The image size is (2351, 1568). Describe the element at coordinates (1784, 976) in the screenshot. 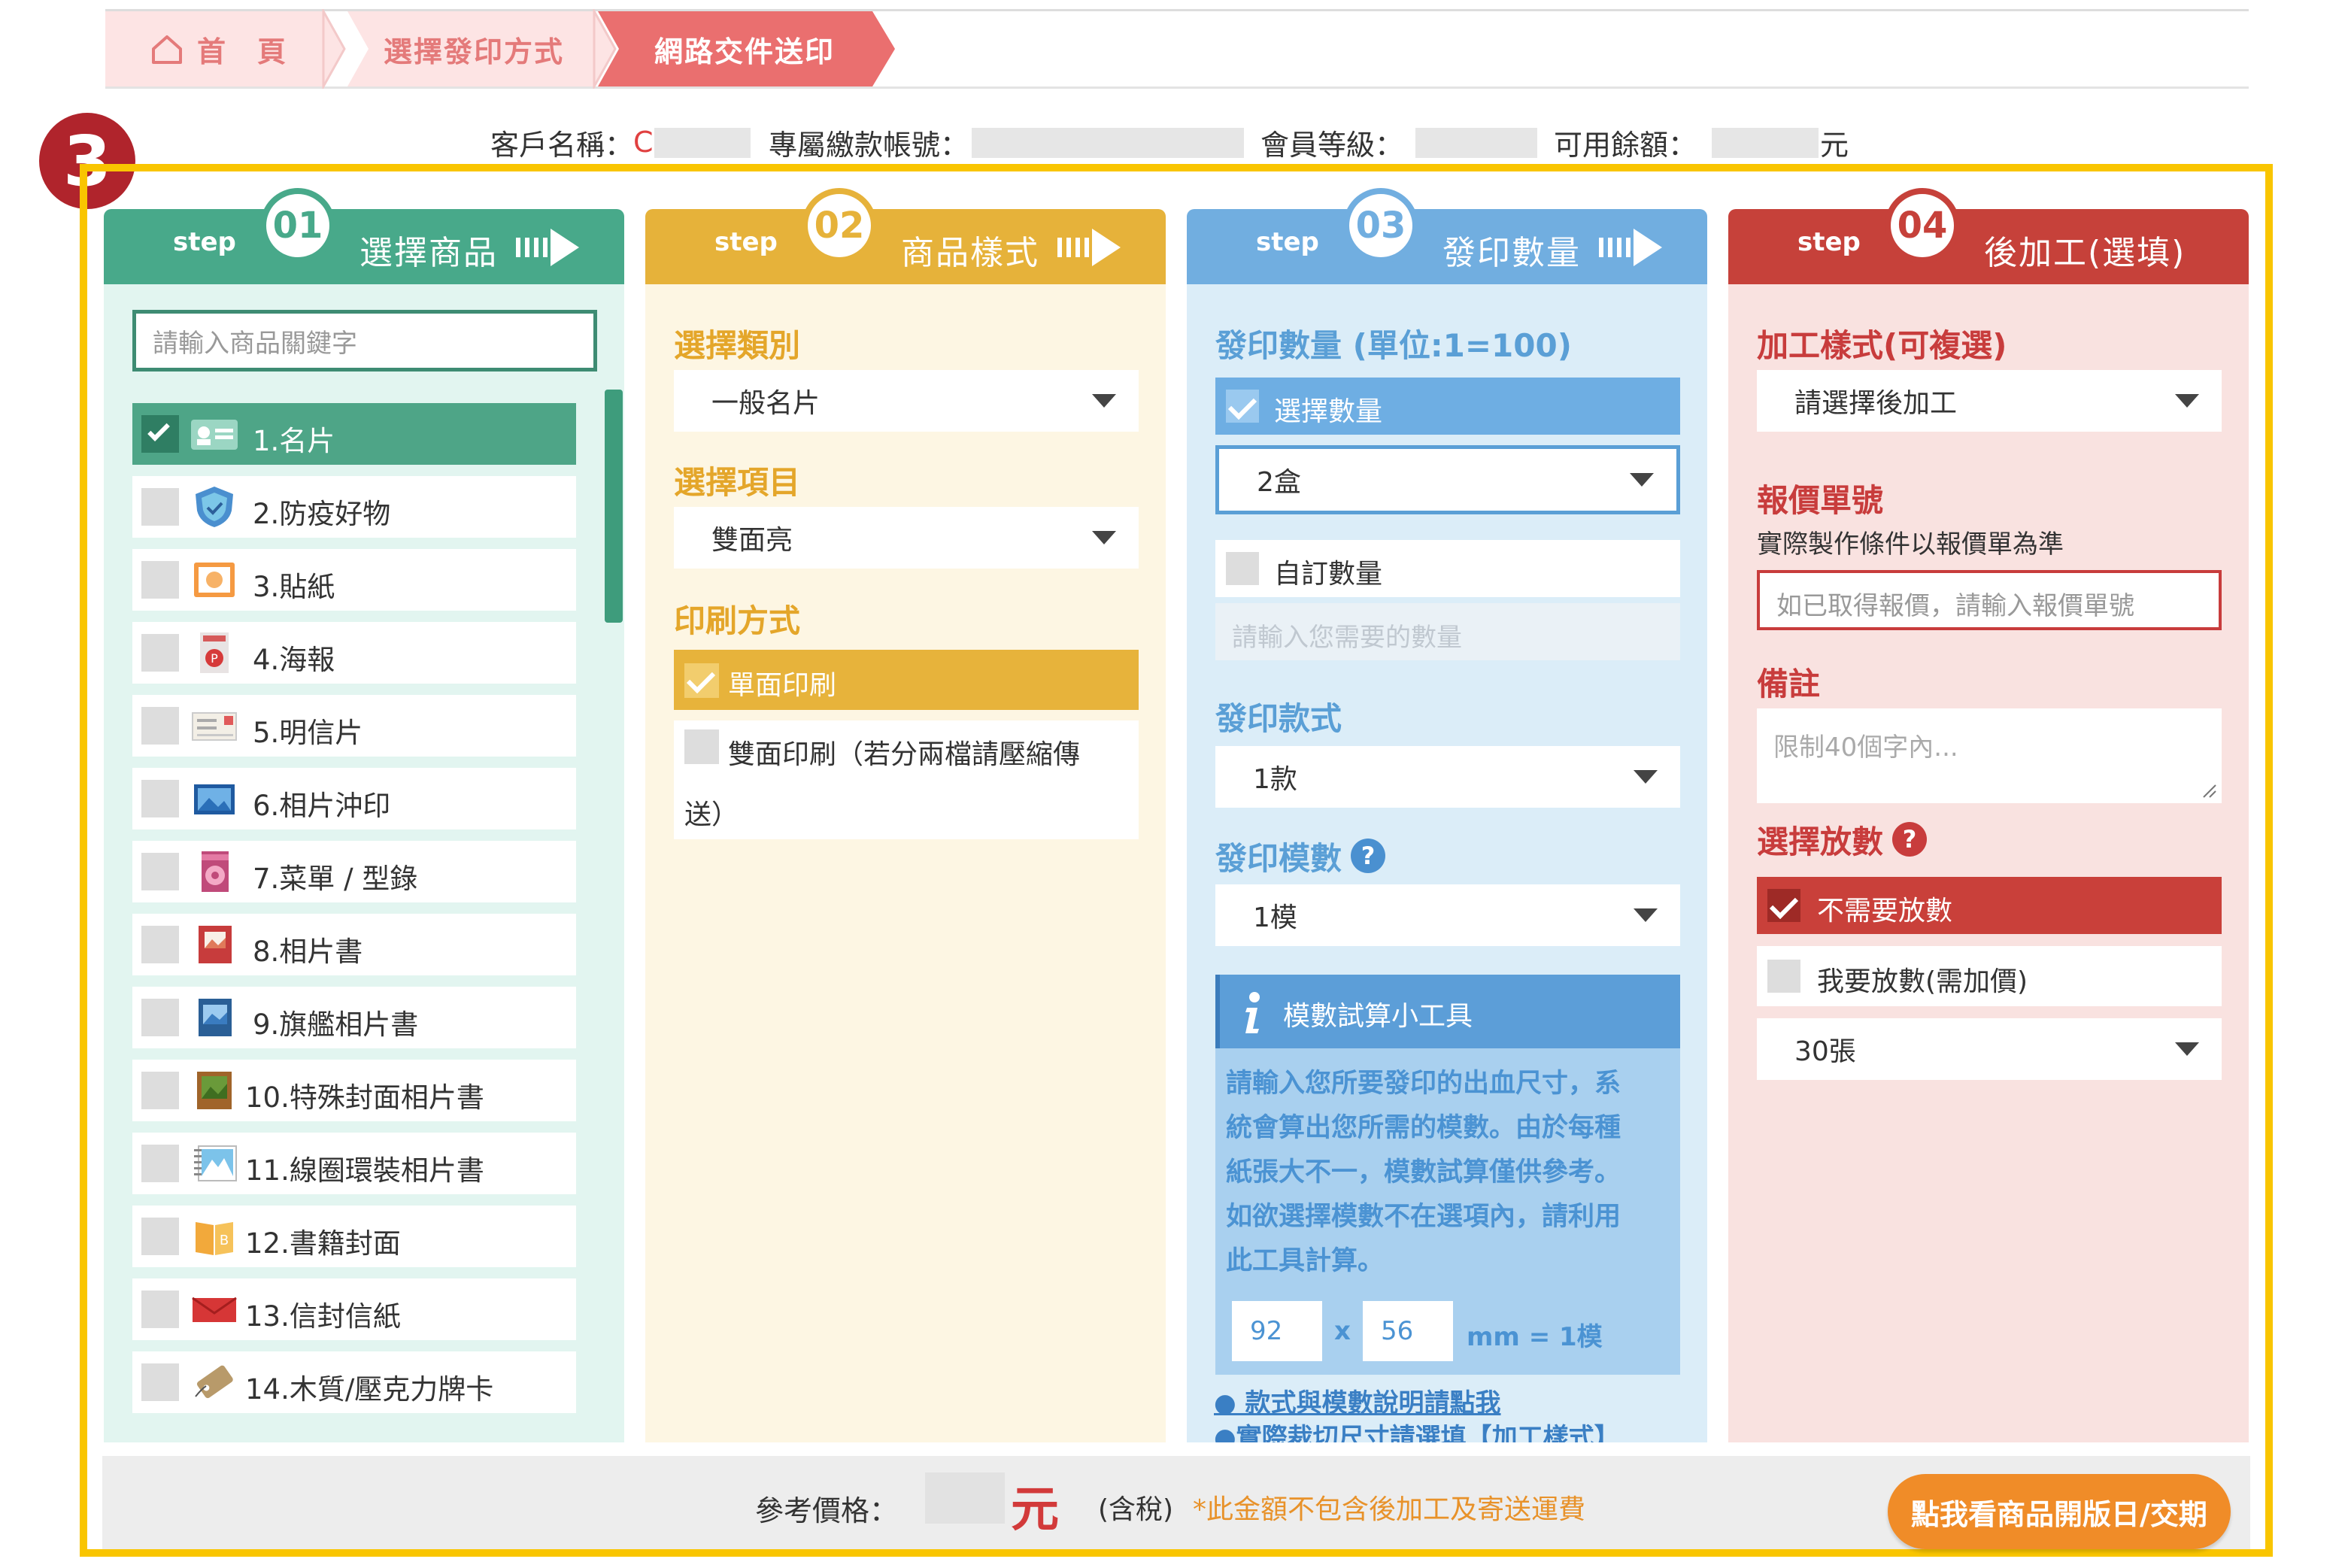

I see `want-place-checkbox` at that location.